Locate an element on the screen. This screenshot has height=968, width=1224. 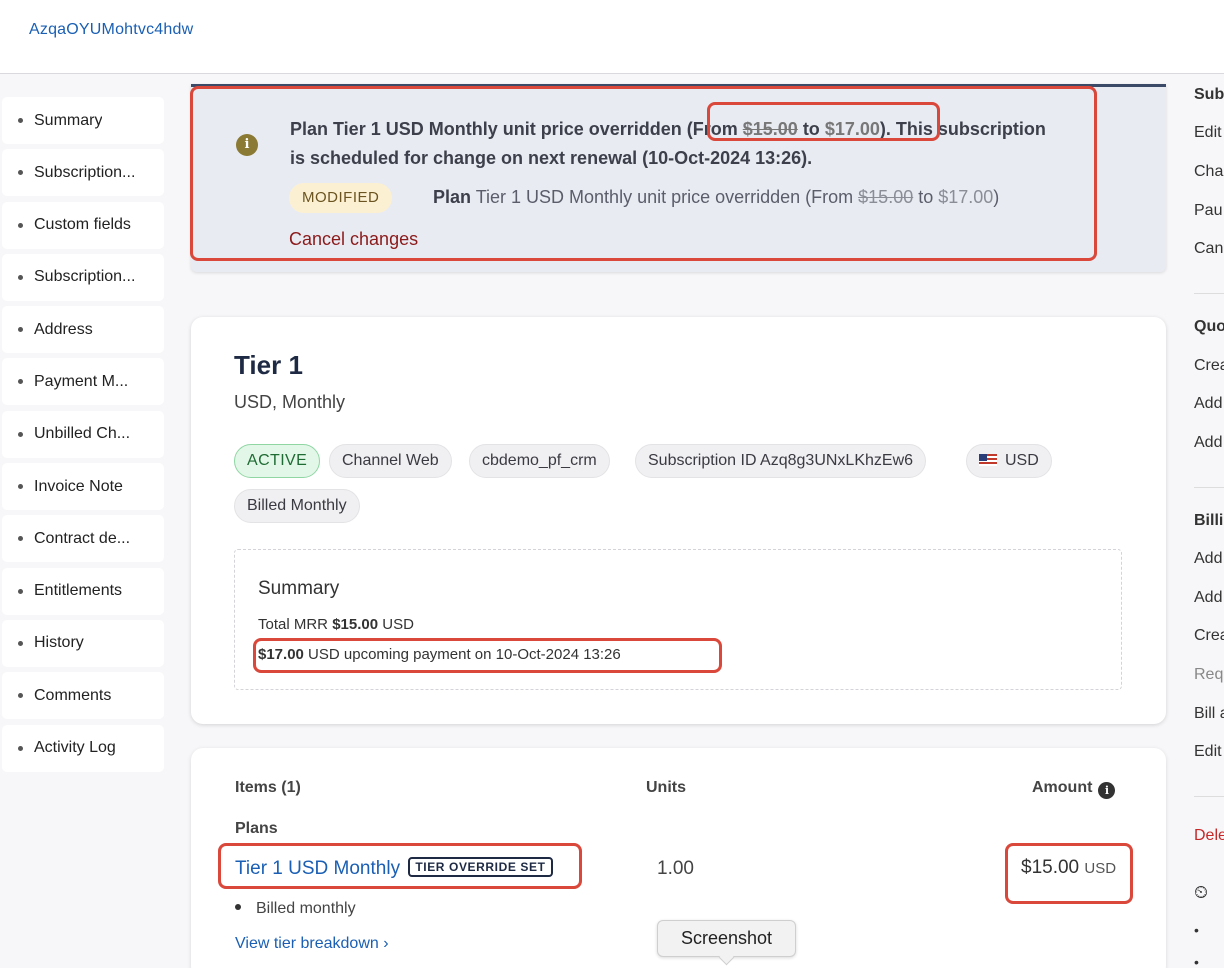
plan-title: Tier 1 is located at coordinates (268, 365).